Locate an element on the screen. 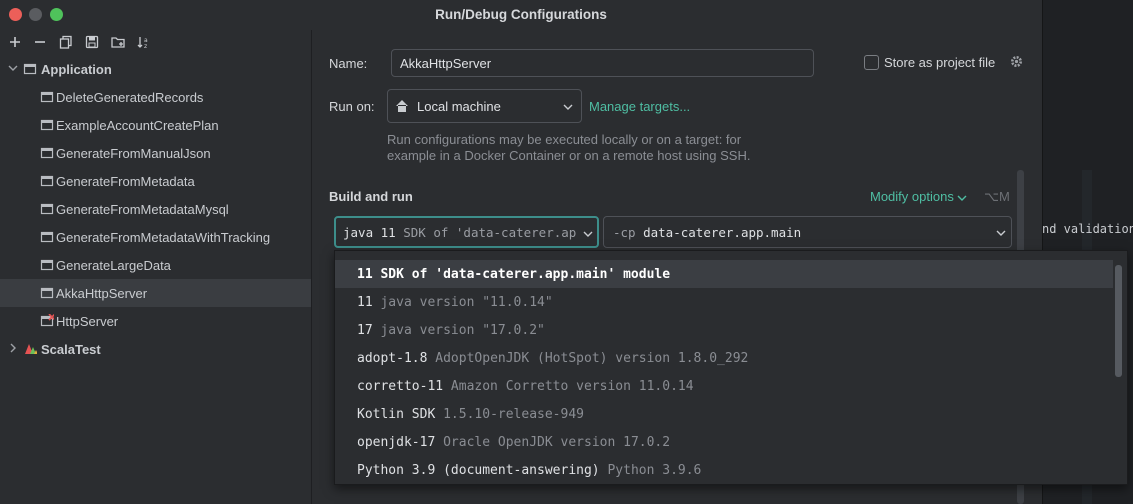  dropdown-scrollbar is located at coordinates (1118, 321).